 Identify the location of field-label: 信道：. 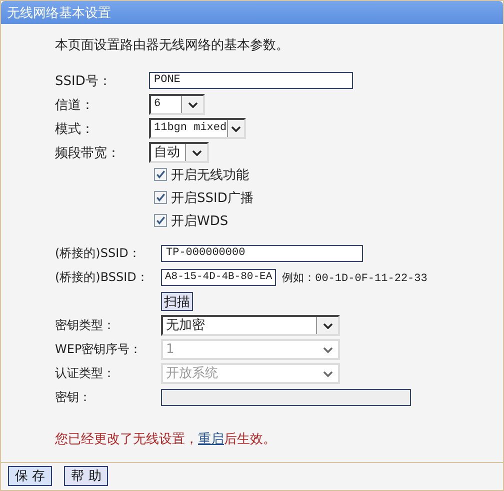
(75, 105).